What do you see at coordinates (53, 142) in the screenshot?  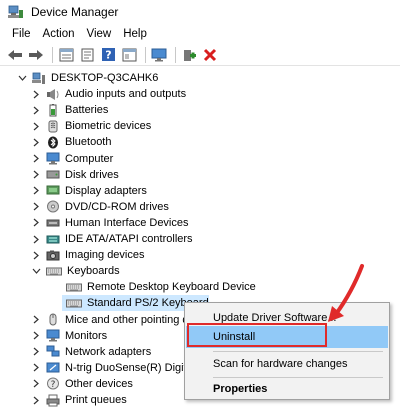 I see `bluetooth-icon` at bounding box center [53, 142].